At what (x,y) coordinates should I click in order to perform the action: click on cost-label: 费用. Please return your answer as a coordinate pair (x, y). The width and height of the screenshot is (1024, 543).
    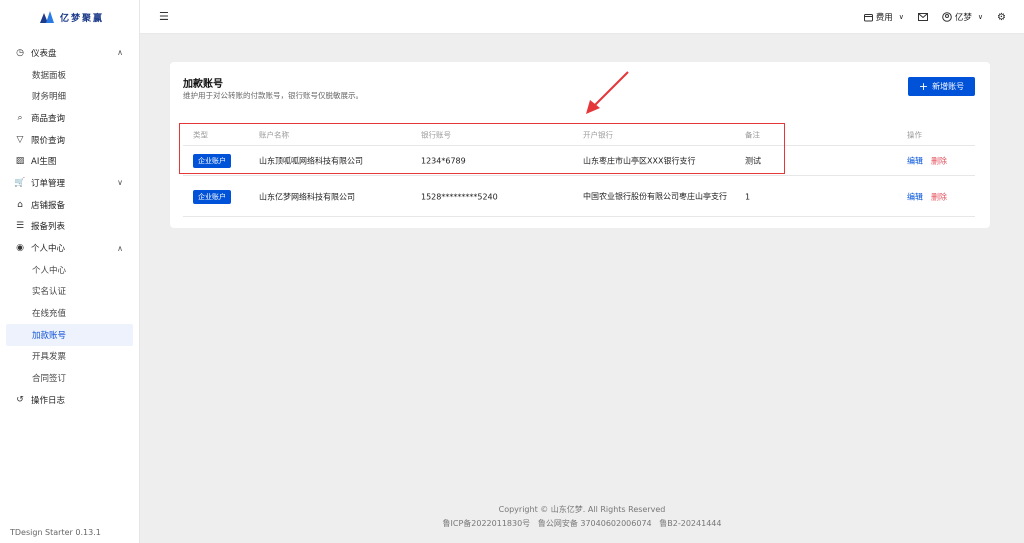
    Looking at the image, I should click on (884, 18).